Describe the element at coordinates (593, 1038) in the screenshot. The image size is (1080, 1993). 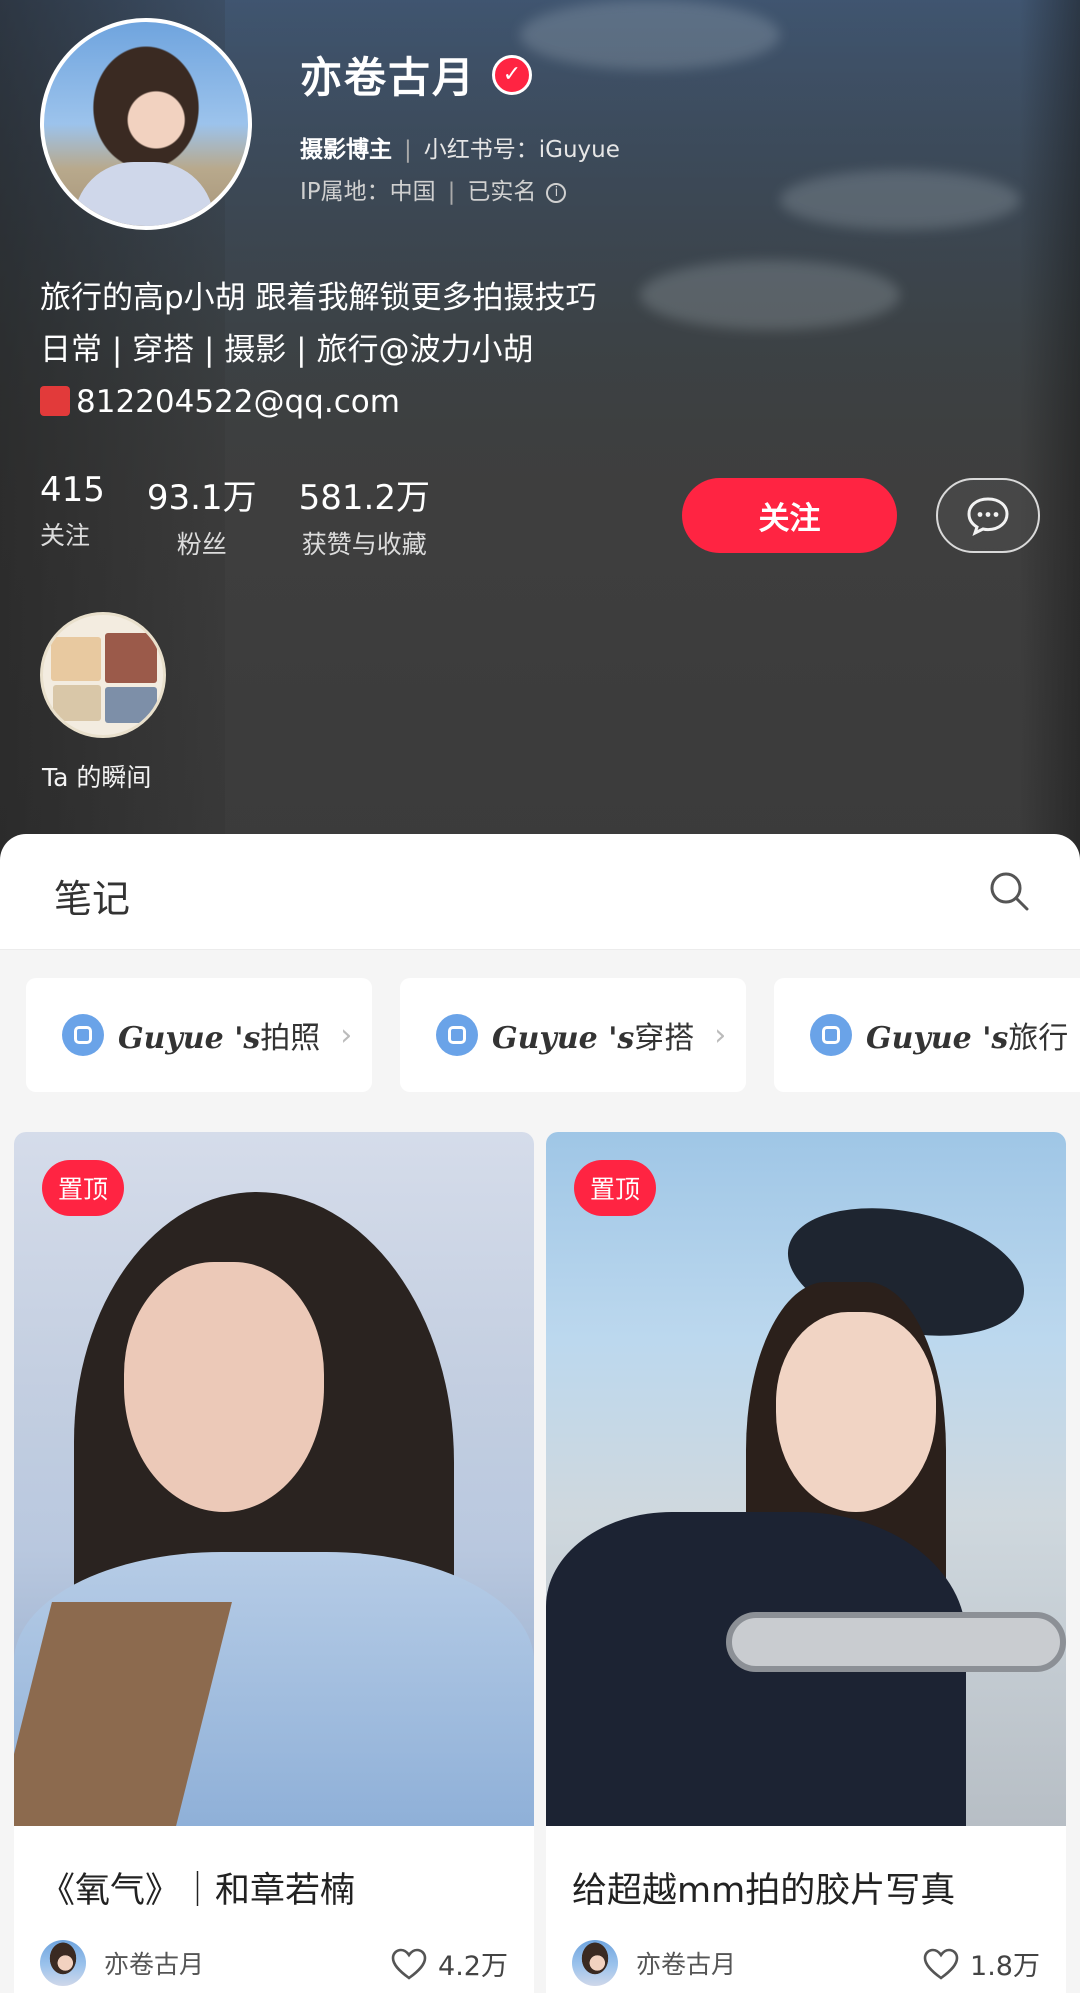
I see `collection-label: Guyue 's穿搭` at that location.